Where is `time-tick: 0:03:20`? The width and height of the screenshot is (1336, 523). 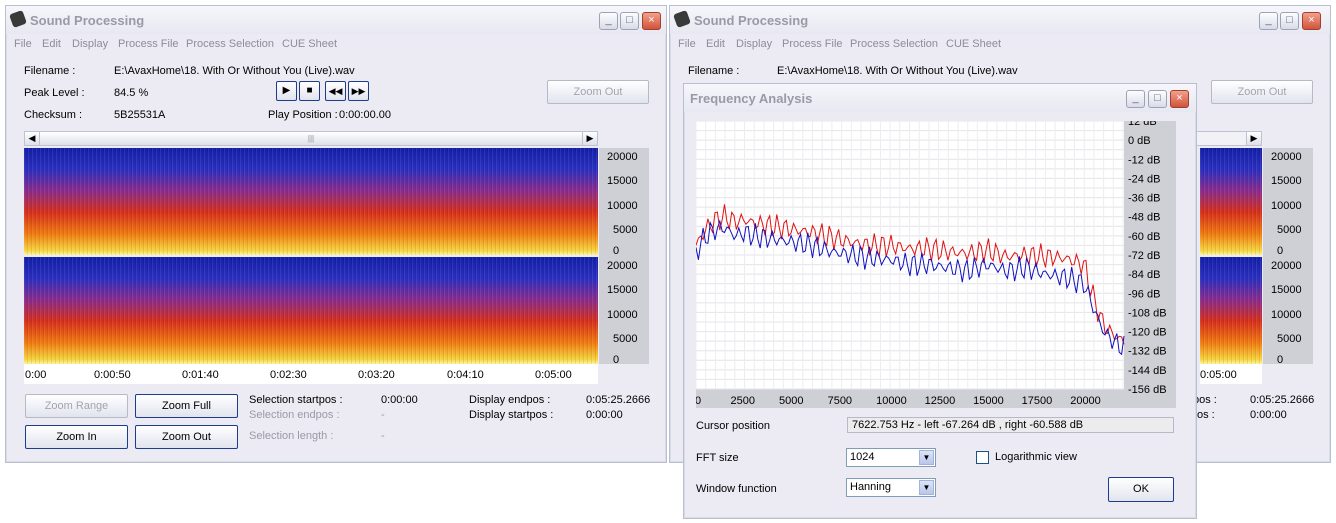
time-tick: 0:03:20 is located at coordinates (376, 375).